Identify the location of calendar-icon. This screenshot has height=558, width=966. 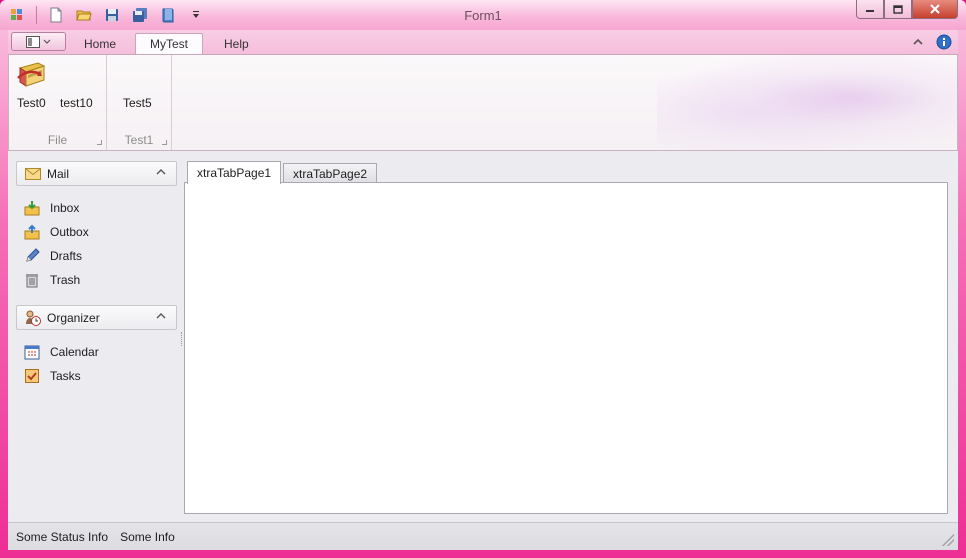
(32, 352).